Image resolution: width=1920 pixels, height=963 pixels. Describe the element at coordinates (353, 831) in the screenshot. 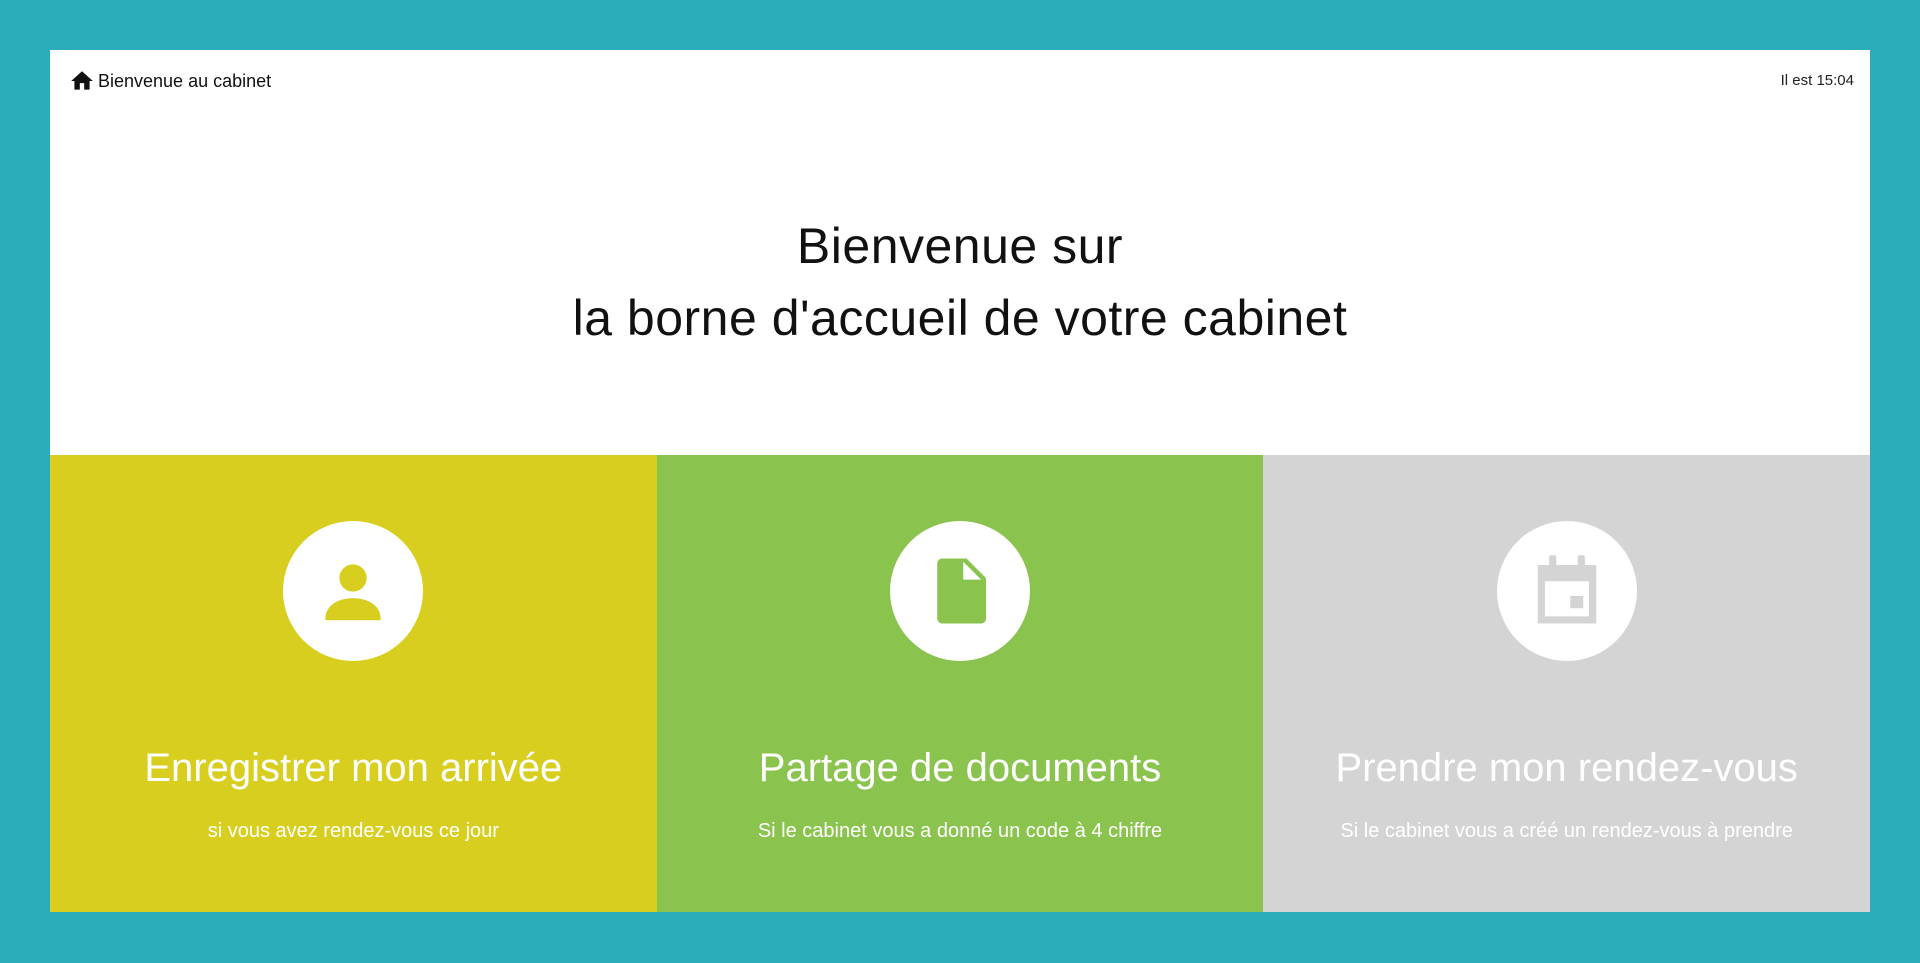

I see `checkin-subtitle: si vous avez rendez-vous ce jour` at that location.